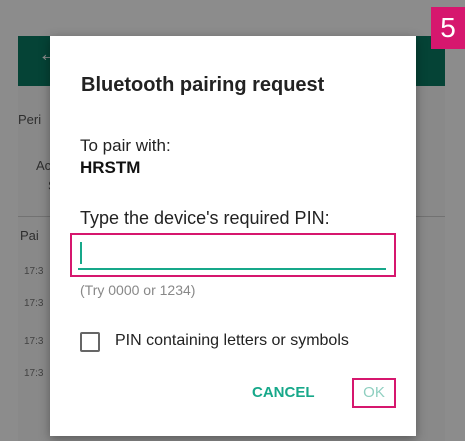 This screenshot has width=465, height=441. Describe the element at coordinates (448, 28) in the screenshot. I see `step-number-badge: 5` at that location.